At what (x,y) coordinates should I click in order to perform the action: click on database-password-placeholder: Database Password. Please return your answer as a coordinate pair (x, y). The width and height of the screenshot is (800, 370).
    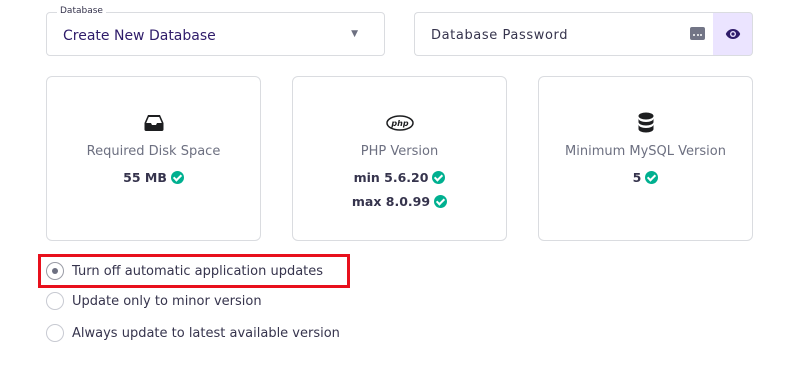
    Looking at the image, I should click on (500, 35).